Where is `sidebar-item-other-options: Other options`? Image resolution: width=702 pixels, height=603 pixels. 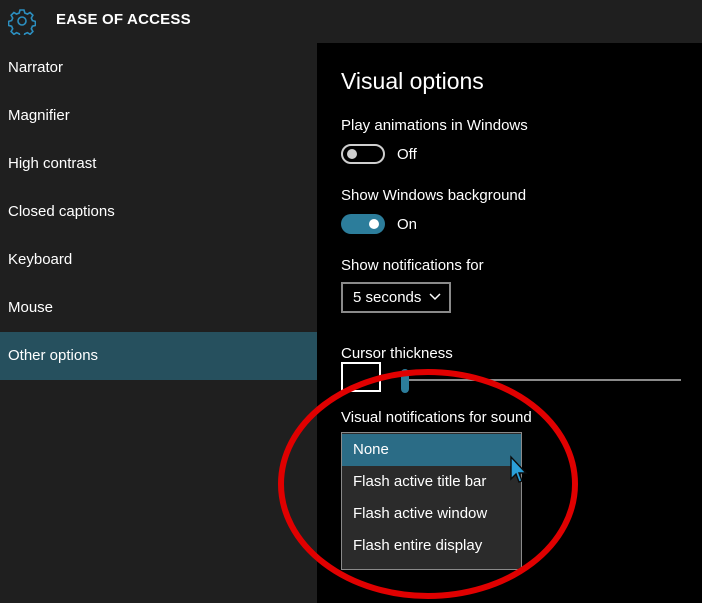 sidebar-item-other-options: Other options is located at coordinates (158, 356).